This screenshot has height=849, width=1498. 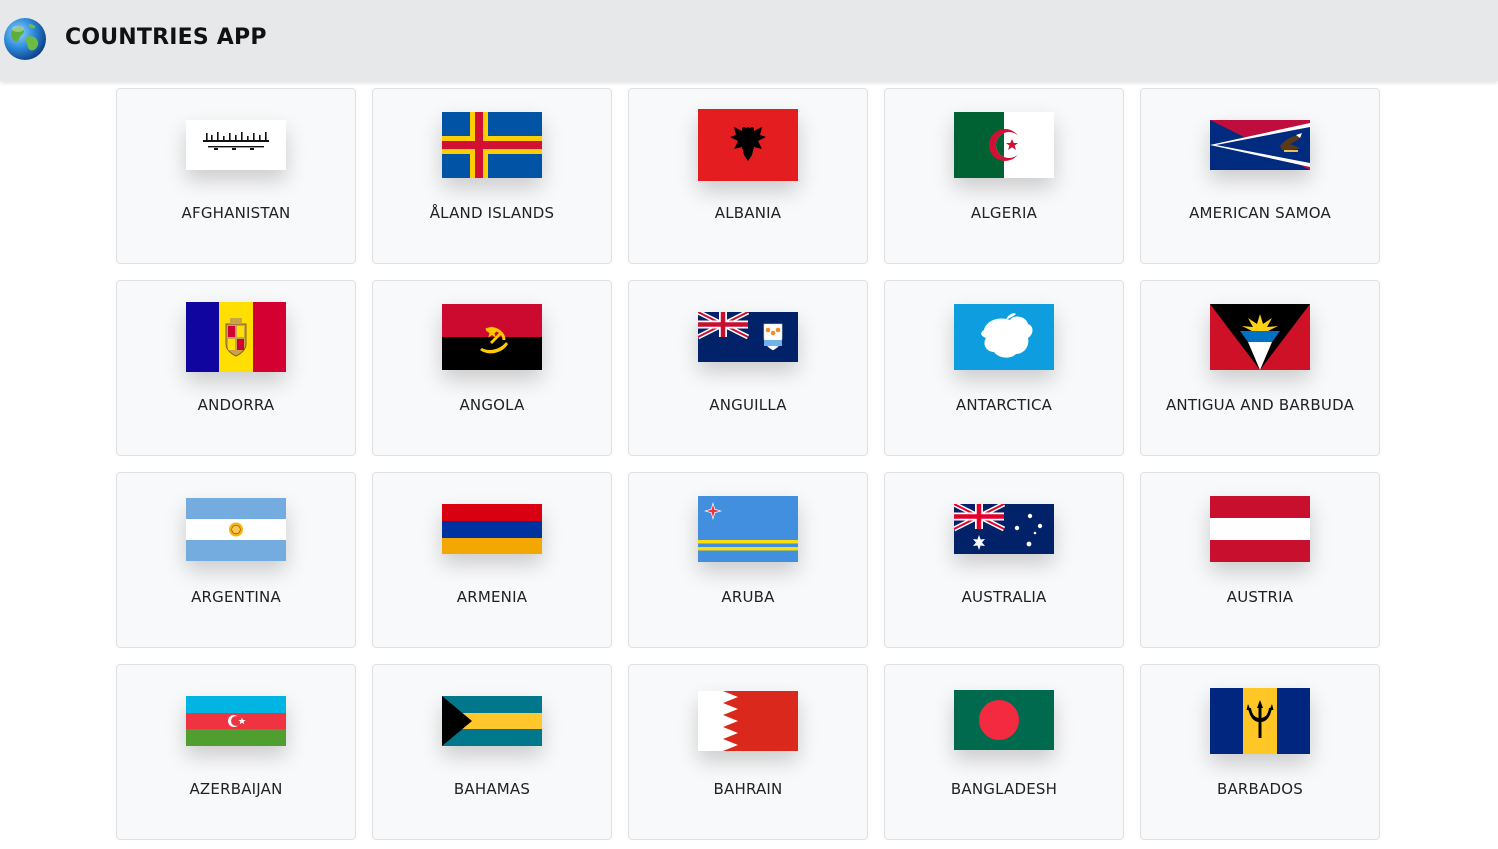 I want to click on app-header: COUNTRIES APP, so click(x=749, y=40).